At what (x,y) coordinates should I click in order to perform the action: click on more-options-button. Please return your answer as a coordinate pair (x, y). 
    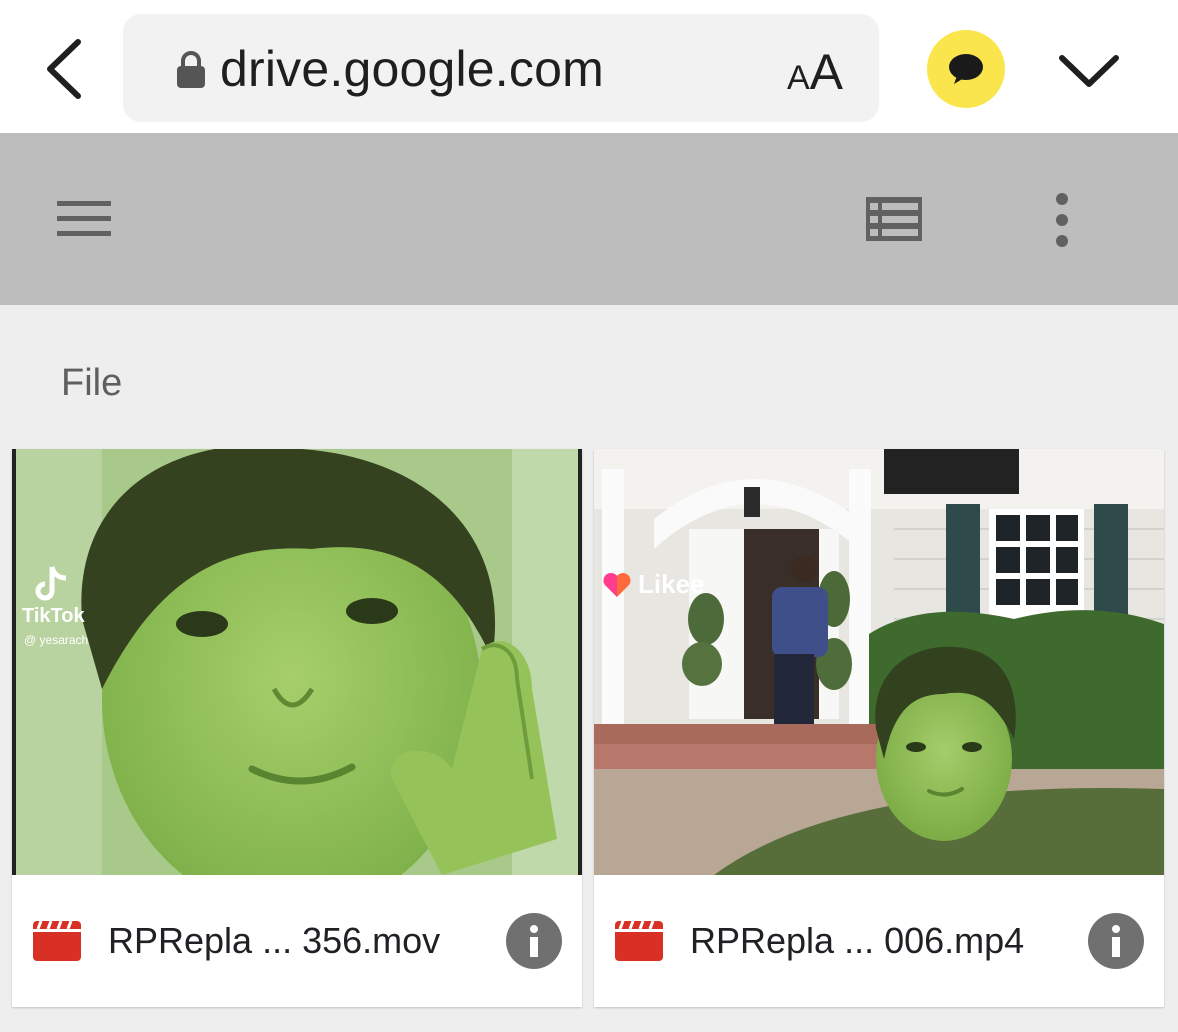
    Looking at the image, I should click on (1062, 220).